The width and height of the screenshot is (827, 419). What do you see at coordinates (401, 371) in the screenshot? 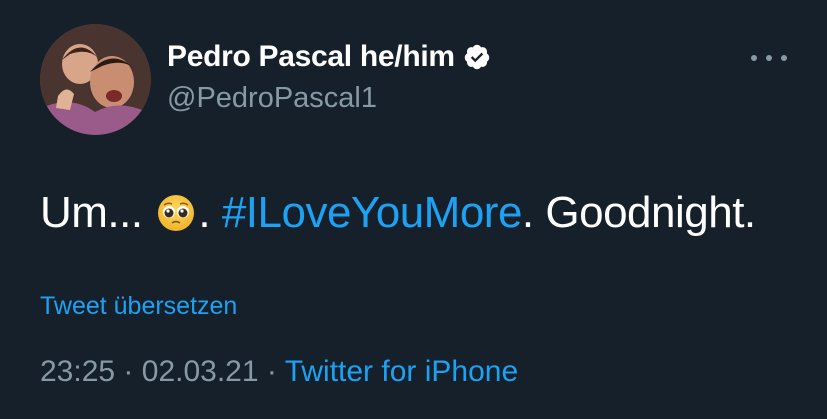
I see `tweet-source-link: Twitter for iPhone` at bounding box center [401, 371].